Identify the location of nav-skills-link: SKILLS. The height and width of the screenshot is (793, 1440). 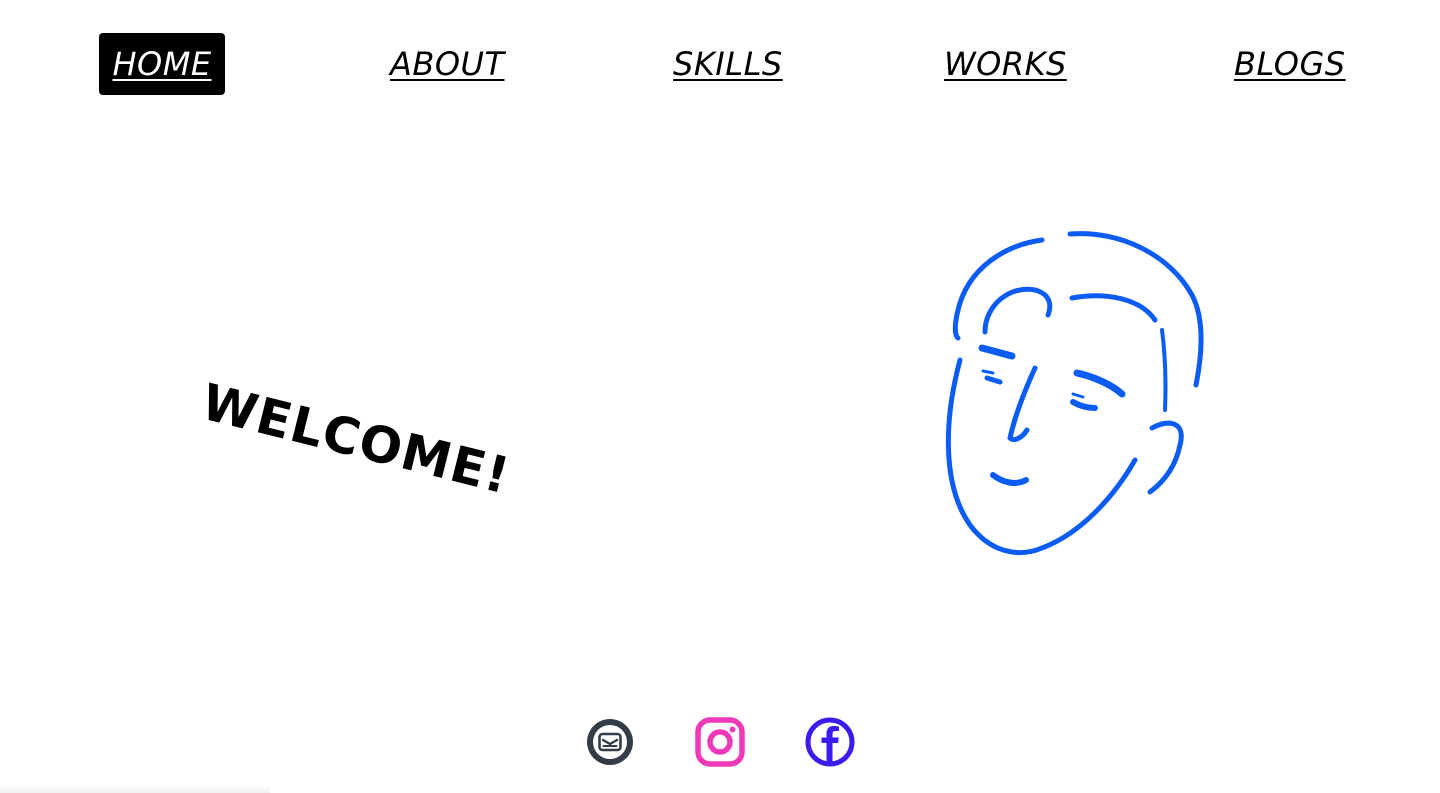
(728, 64).